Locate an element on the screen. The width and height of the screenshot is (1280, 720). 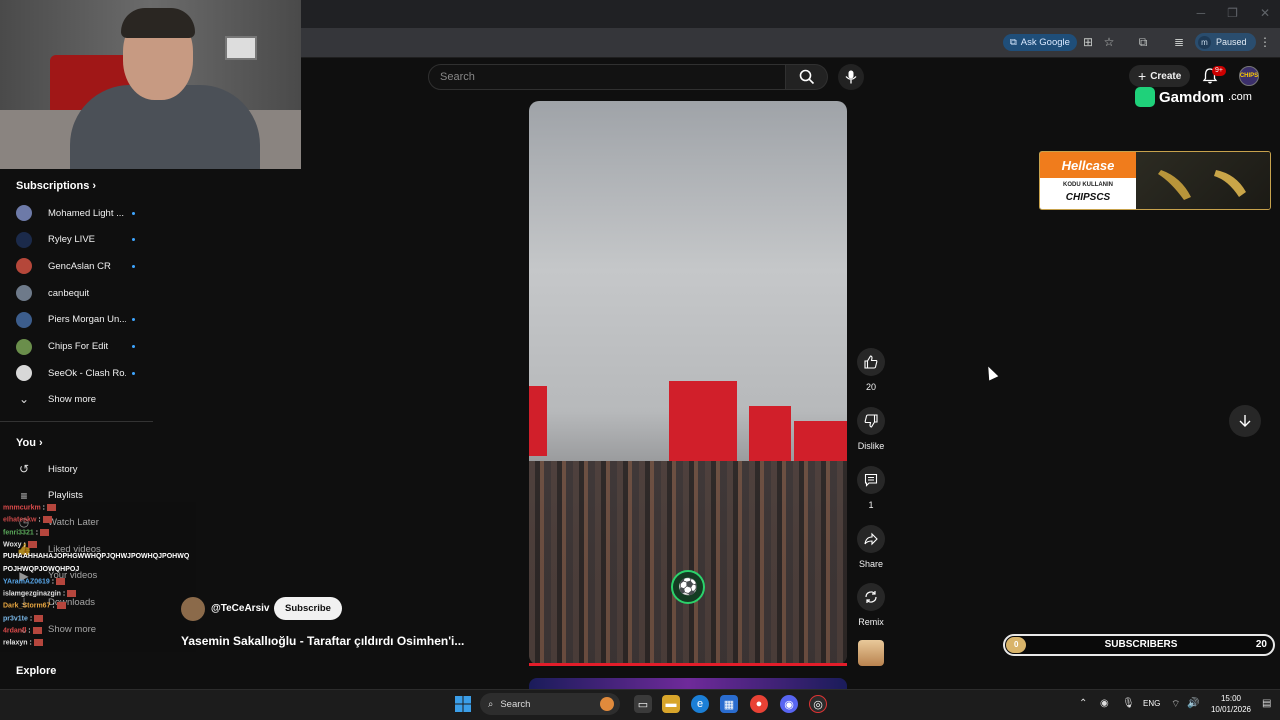
share-icon is located at coordinates (871, 539).